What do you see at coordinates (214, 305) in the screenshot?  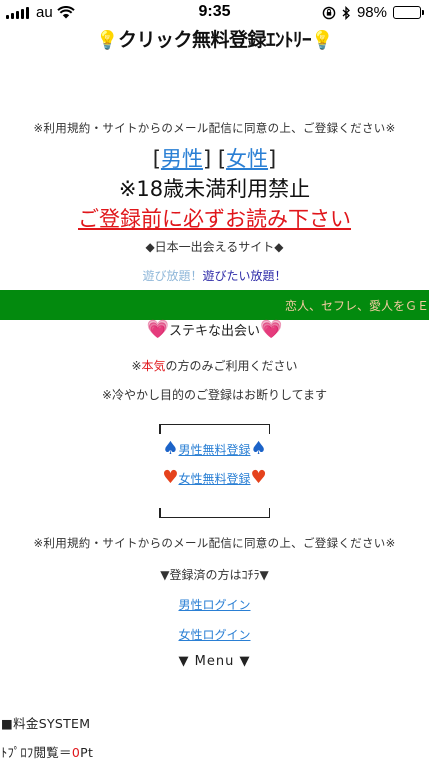 I see `marquee-banner: 恋人、セフレ、愛人をＧＥＴ` at bounding box center [214, 305].